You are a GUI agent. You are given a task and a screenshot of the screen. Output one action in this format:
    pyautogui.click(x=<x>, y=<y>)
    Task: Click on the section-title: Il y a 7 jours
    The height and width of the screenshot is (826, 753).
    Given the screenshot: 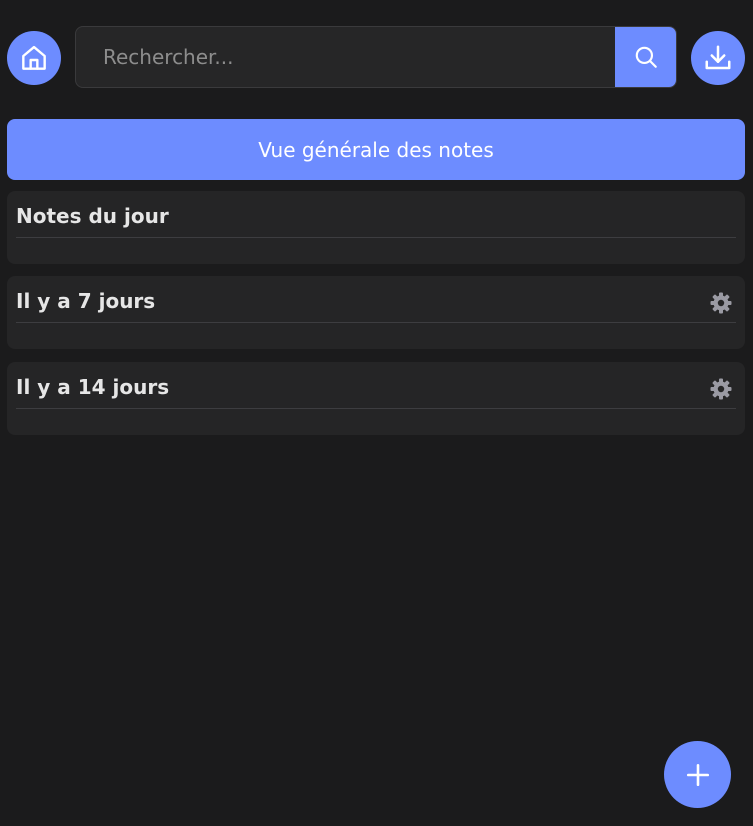 What is the action you would take?
    pyautogui.click(x=86, y=301)
    